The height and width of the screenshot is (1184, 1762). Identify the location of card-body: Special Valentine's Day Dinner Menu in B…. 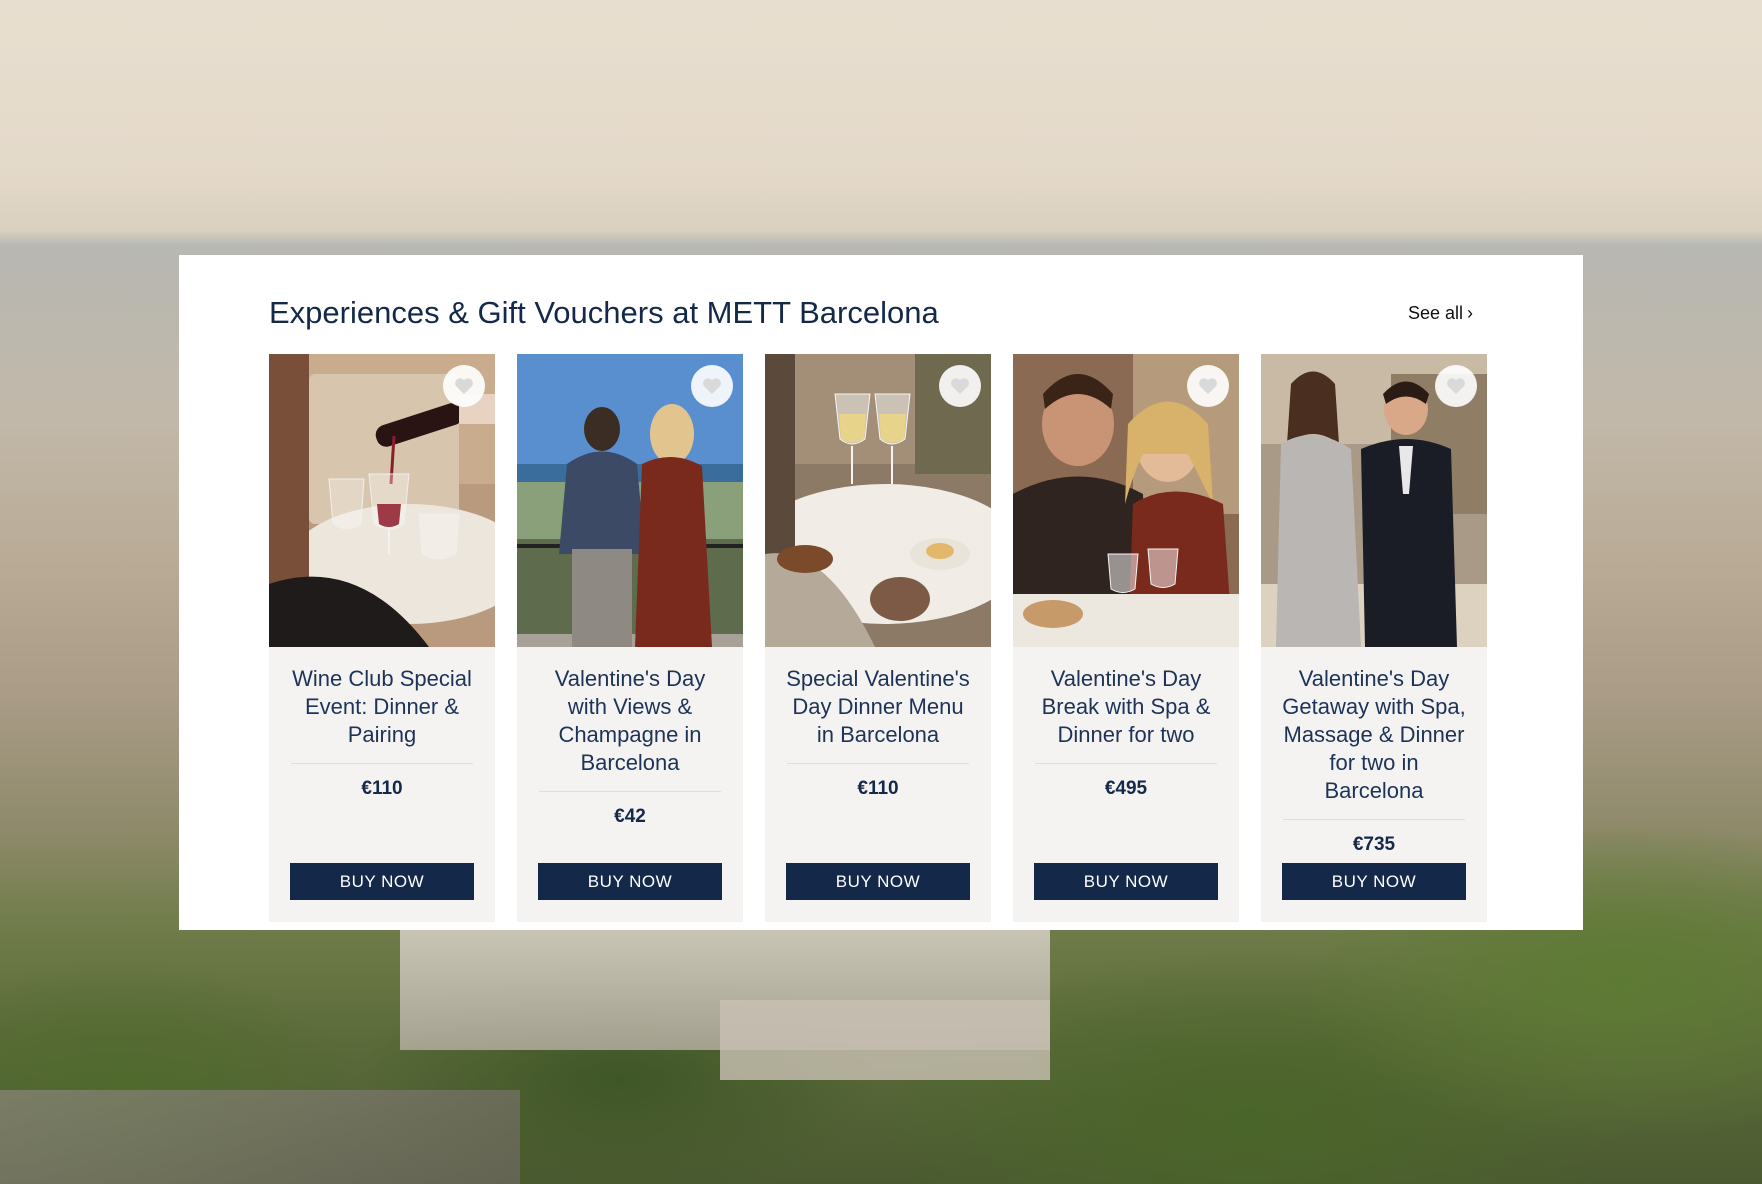
(878, 723).